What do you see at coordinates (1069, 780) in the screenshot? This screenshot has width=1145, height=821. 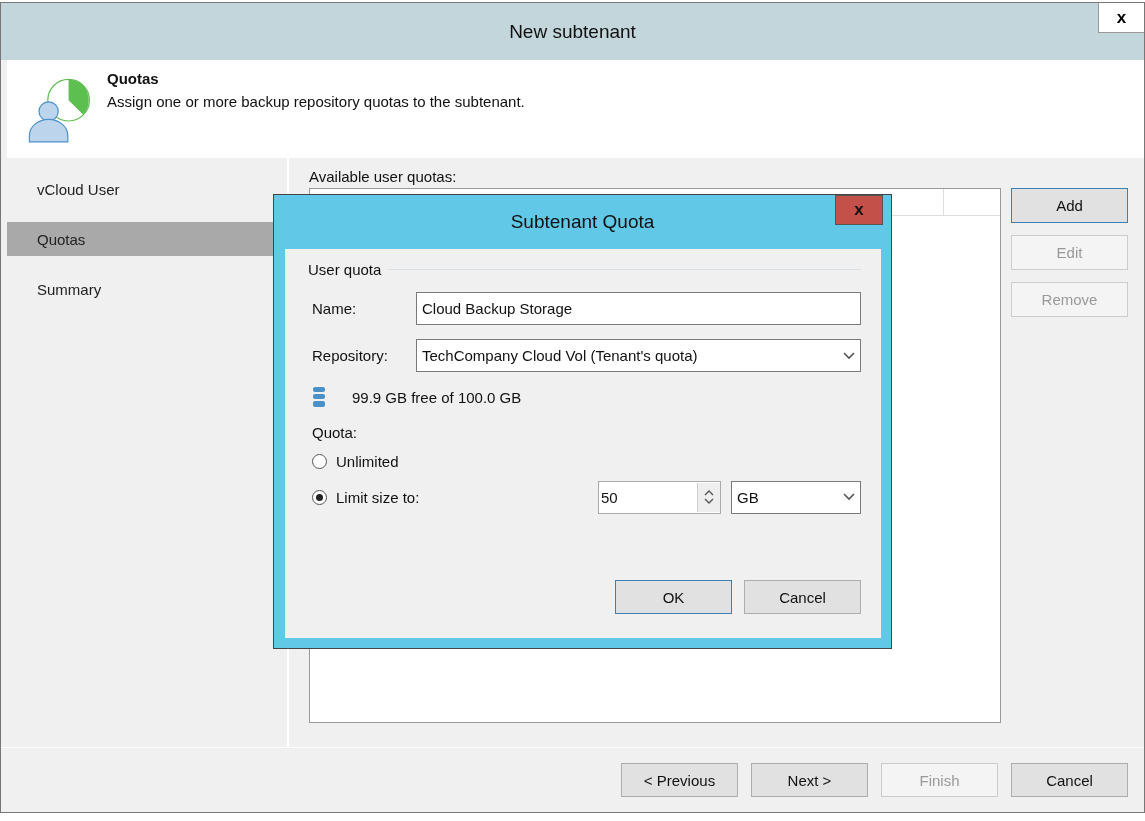 I see `wizard-button: Cancel` at bounding box center [1069, 780].